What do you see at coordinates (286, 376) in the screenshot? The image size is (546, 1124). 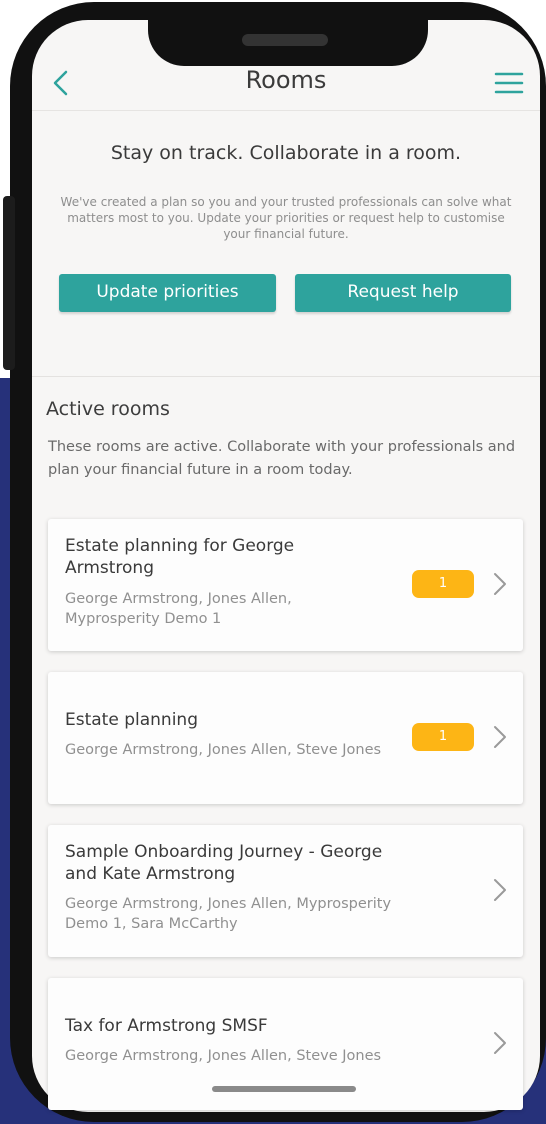 I see `section-divider` at bounding box center [286, 376].